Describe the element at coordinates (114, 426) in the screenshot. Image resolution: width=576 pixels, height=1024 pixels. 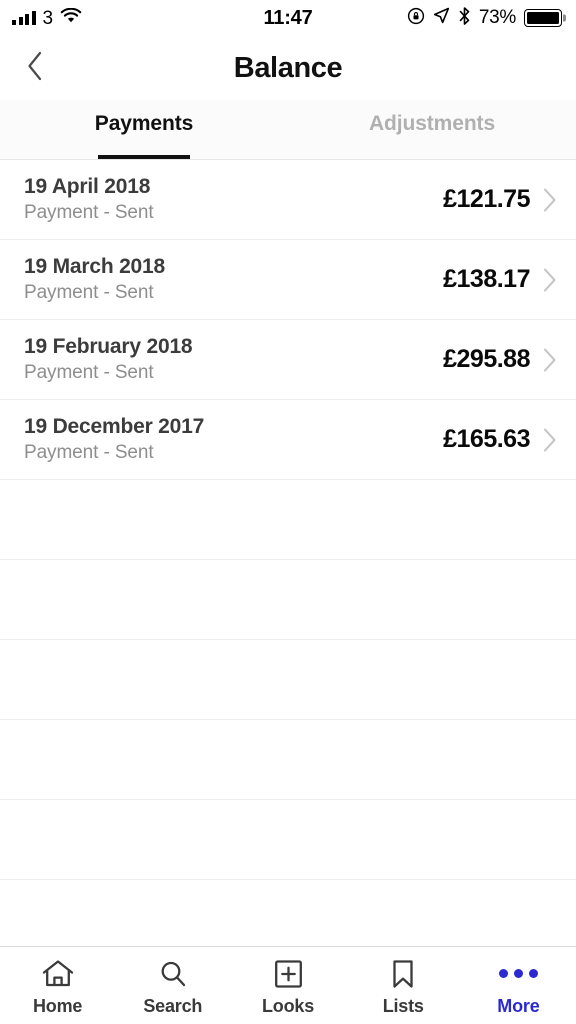
I see `transaction-date: 19 December 2017` at that location.